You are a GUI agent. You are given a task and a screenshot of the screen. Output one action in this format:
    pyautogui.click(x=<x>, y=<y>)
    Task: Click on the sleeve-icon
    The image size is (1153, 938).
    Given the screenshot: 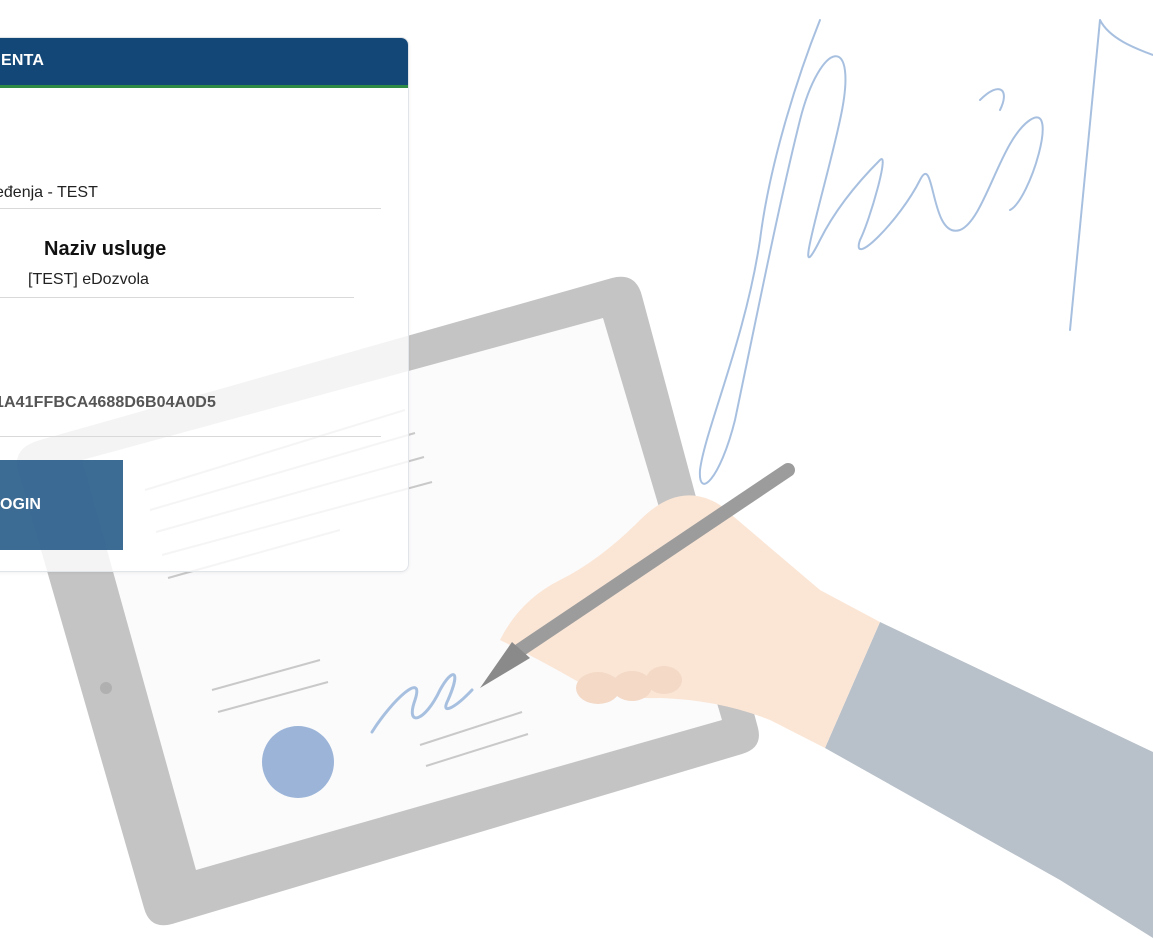 What is the action you would take?
    pyautogui.click(x=989, y=780)
    